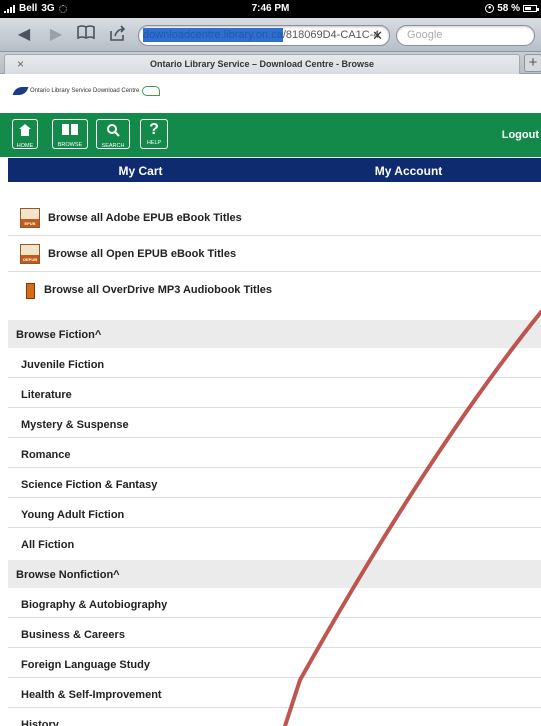 The image size is (541, 726). I want to click on browse-all-open-epub: OEPUB Browse all Open EPUB eBook Titles, so click(274, 254).